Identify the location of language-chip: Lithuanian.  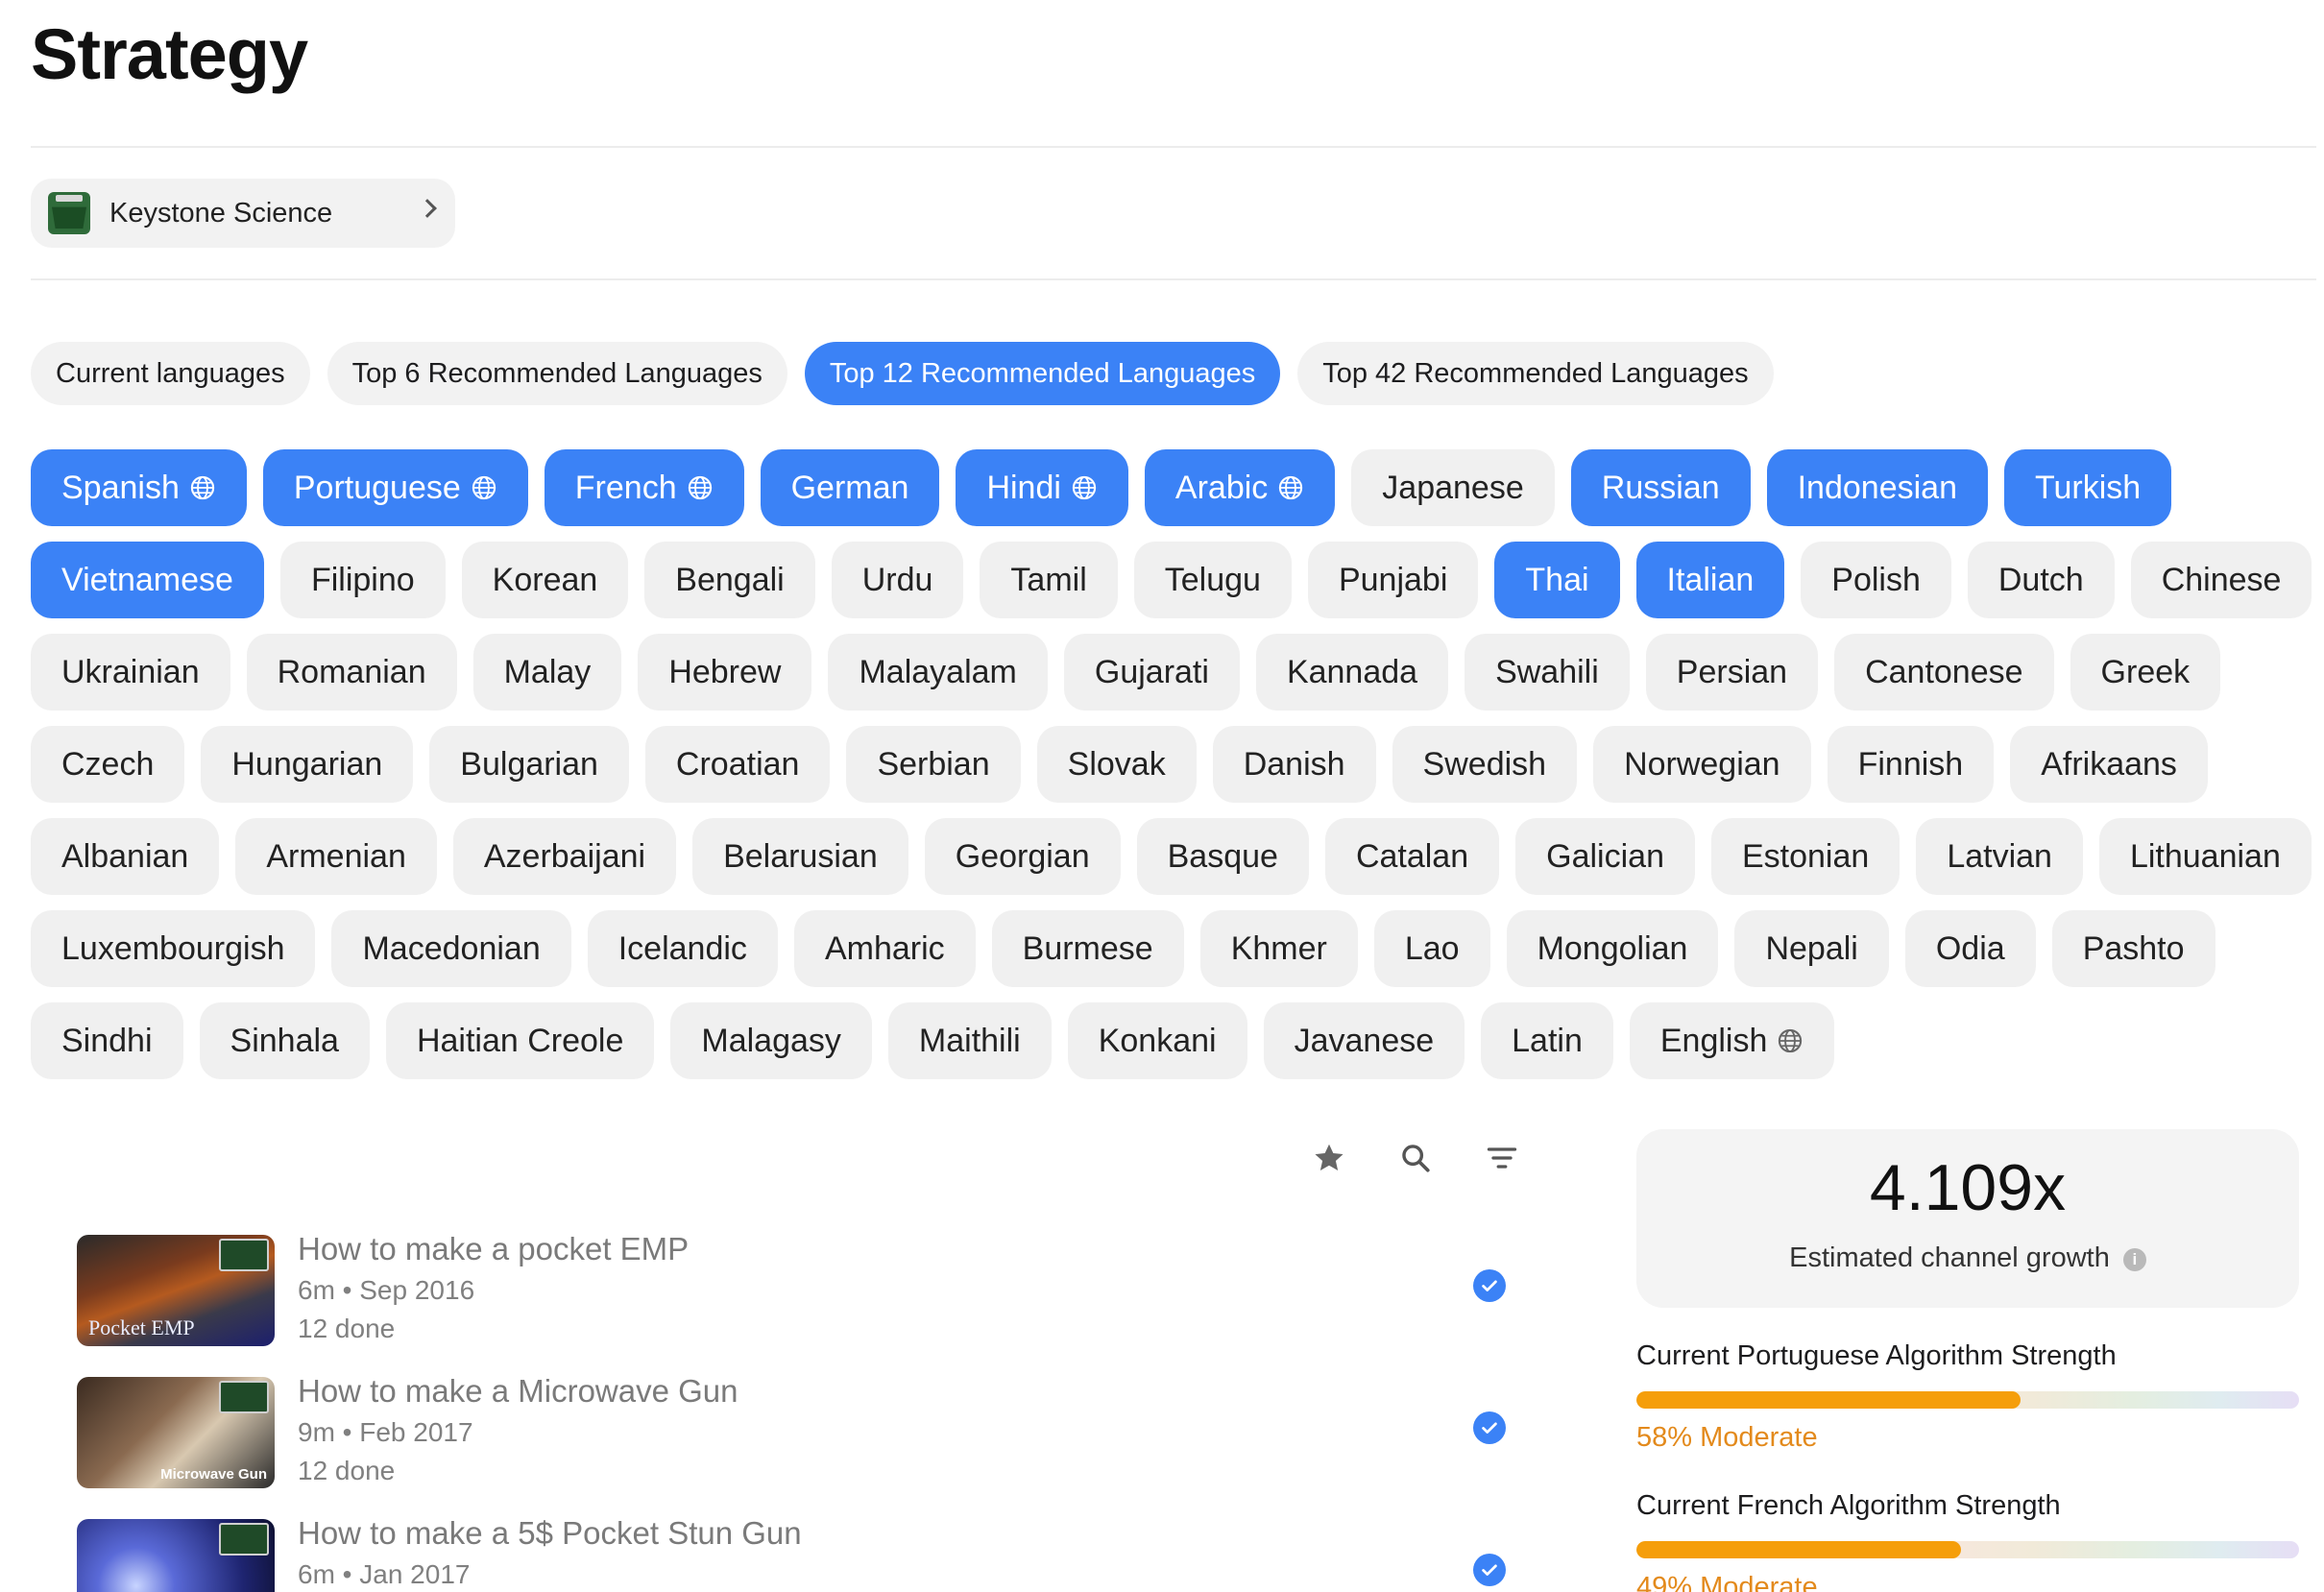
(2205, 856).